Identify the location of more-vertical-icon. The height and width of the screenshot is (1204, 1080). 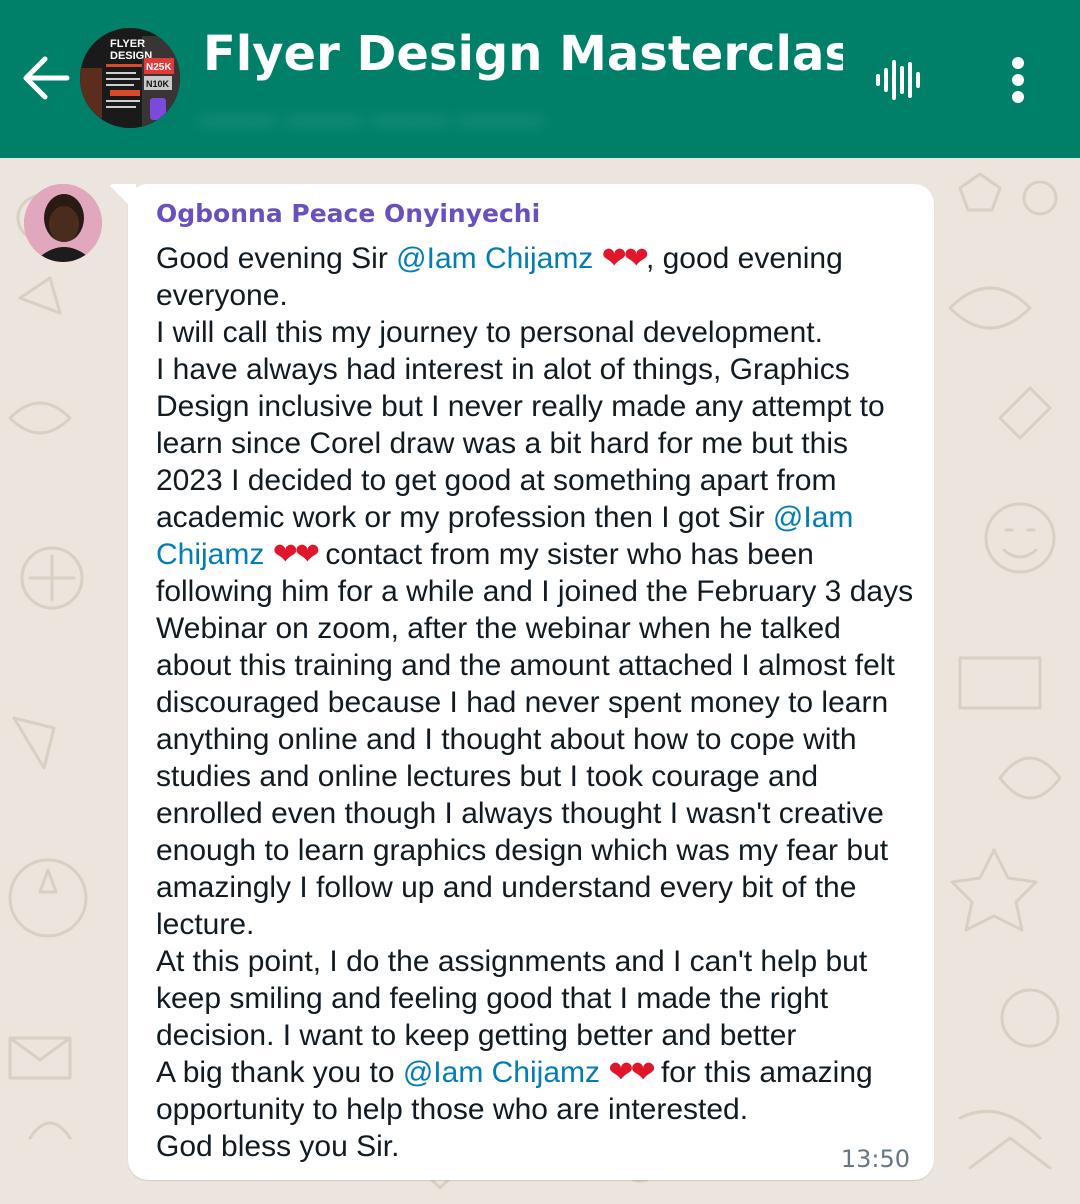
(1018, 80).